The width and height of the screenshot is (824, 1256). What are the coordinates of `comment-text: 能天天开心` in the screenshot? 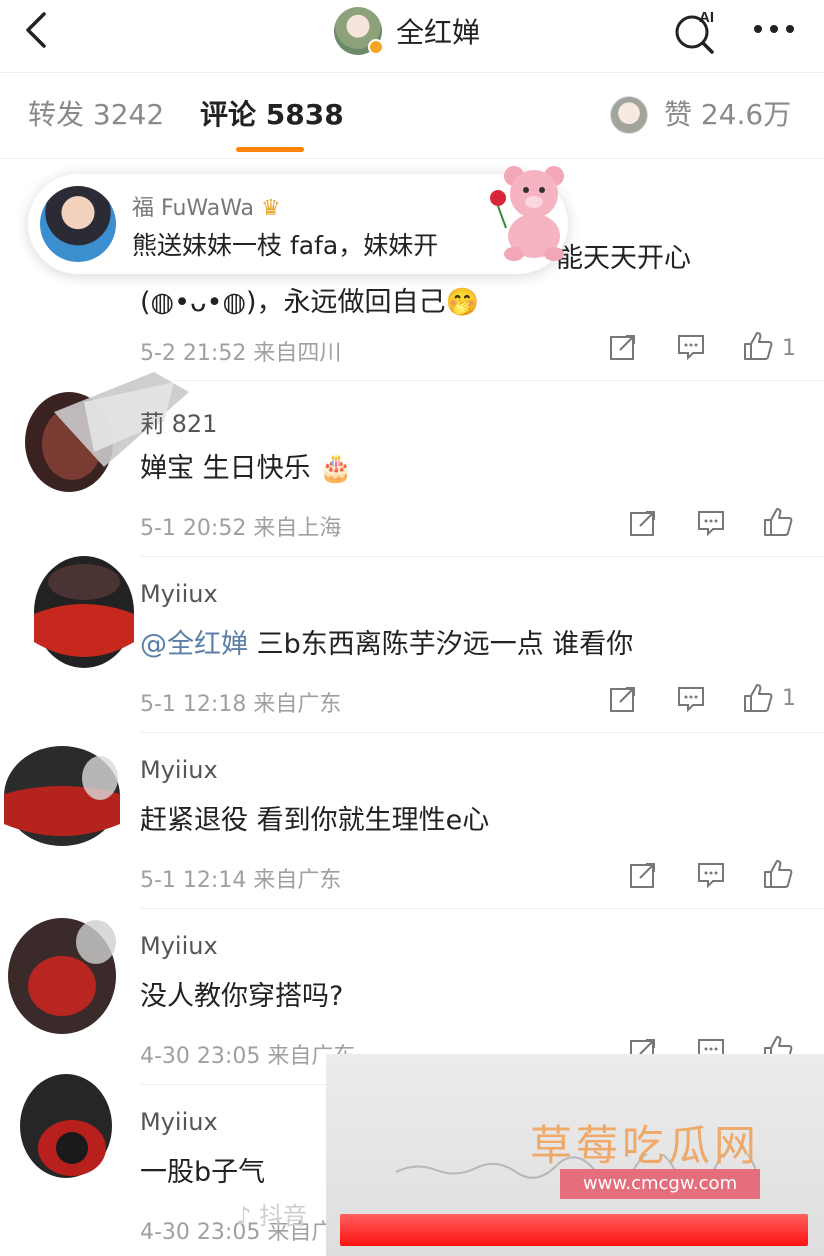 It's located at (623, 258).